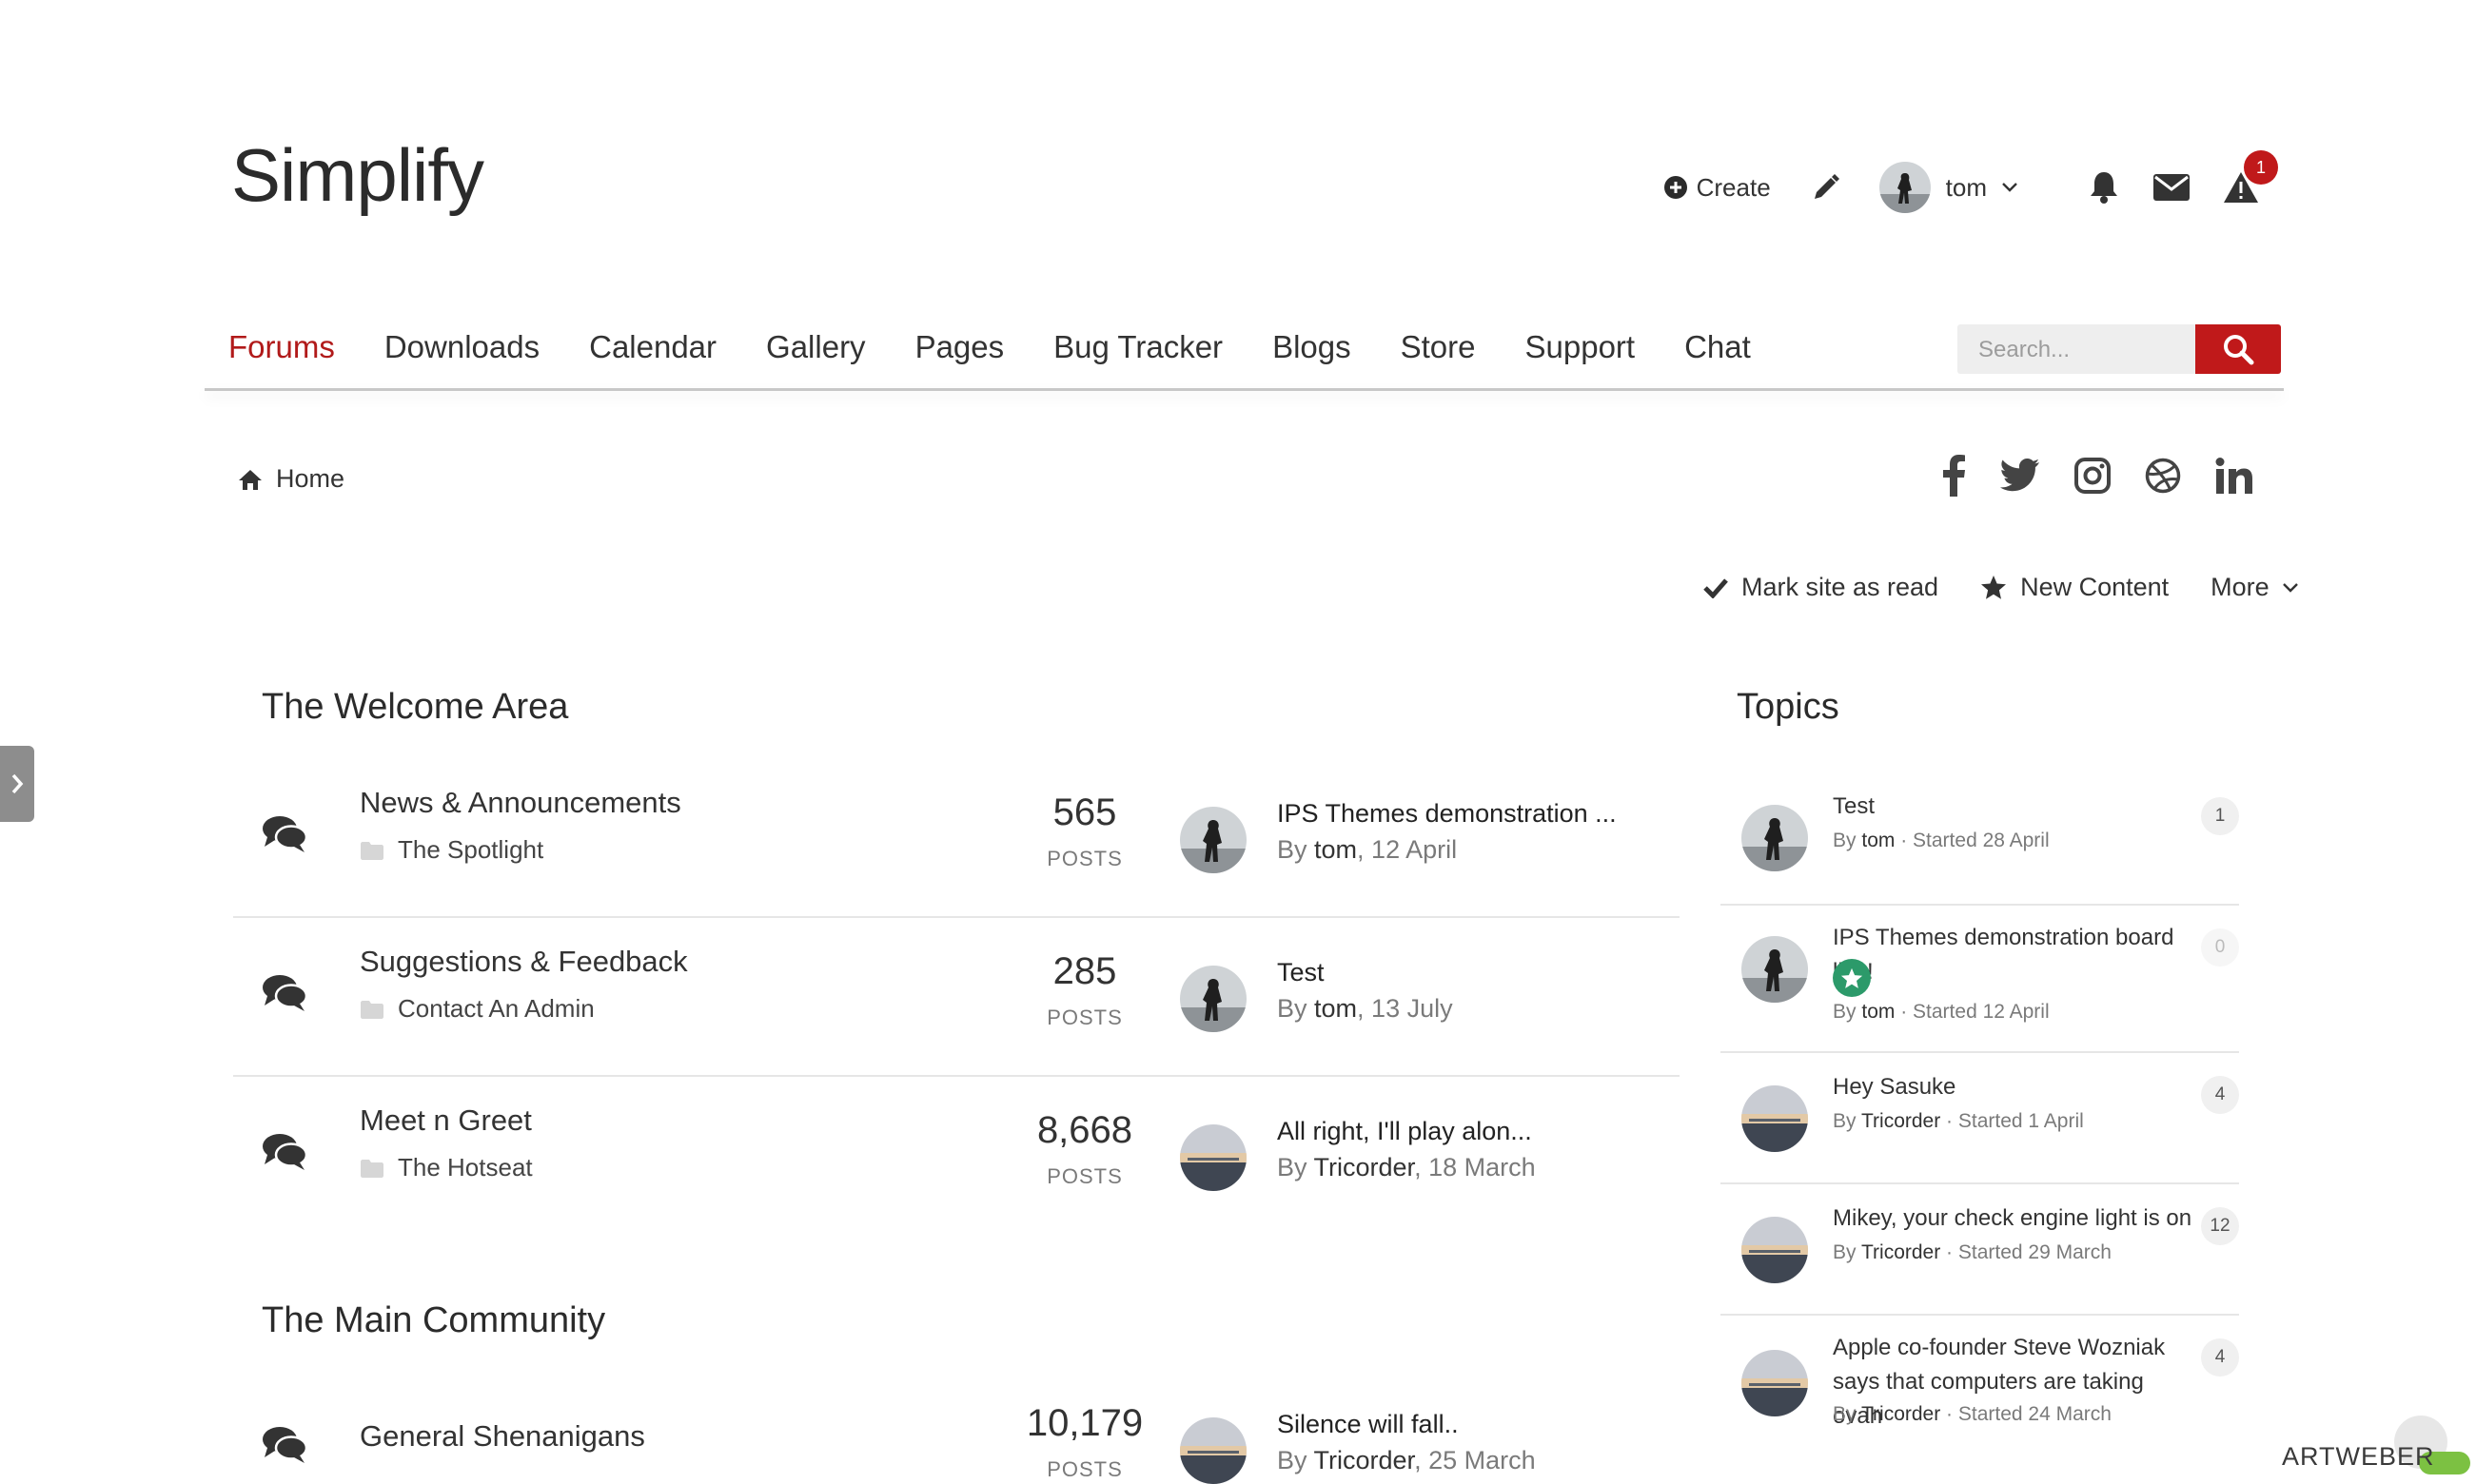  Describe the element at coordinates (465, 1167) in the screenshot. I see `subforum-label: The Hotseat` at that location.